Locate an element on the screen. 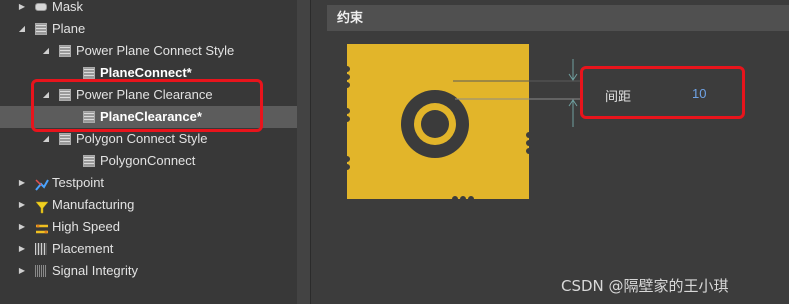 The height and width of the screenshot is (304, 789). manufacturing-icon is located at coordinates (42, 206).